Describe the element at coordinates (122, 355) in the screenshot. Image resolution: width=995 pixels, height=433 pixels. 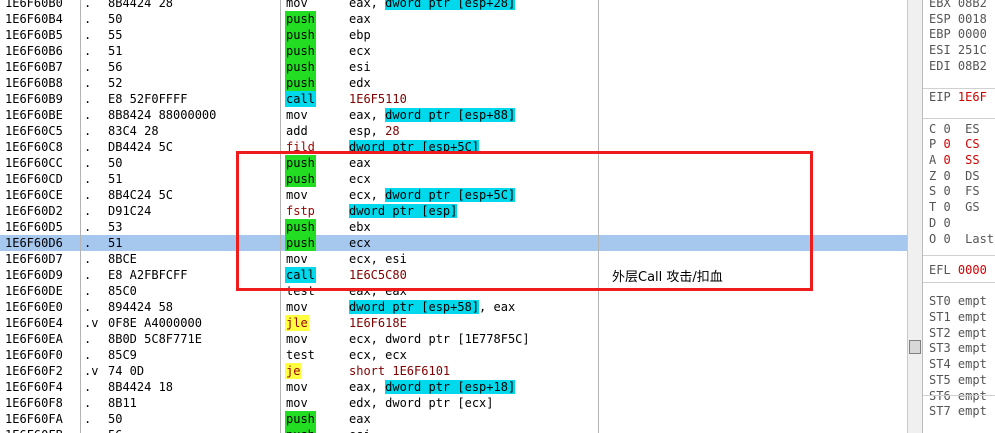
I see `hex-dump-cell: 85C9` at that location.